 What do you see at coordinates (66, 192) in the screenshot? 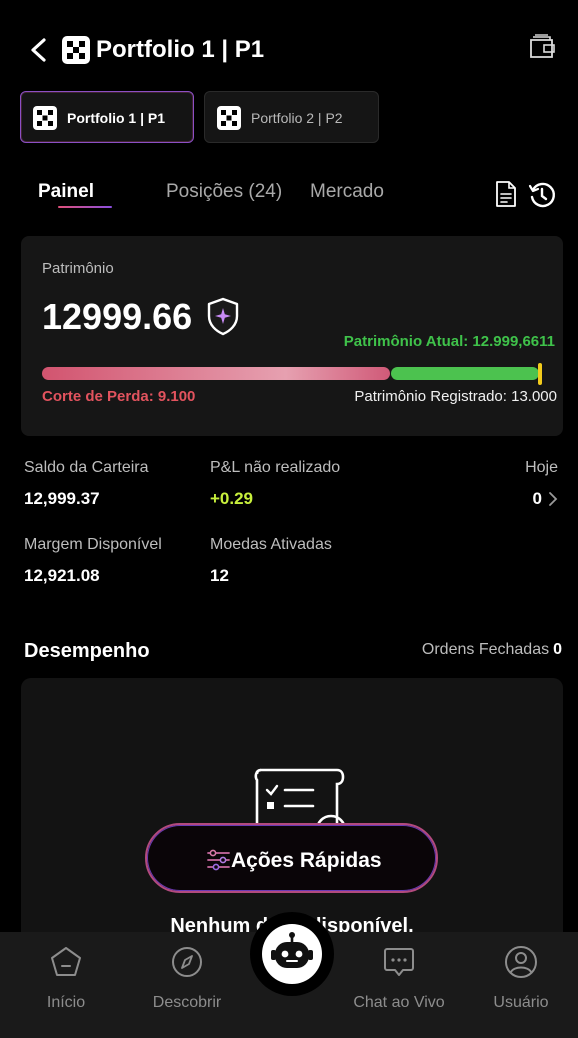
I see `tab-painel: Painel` at bounding box center [66, 192].